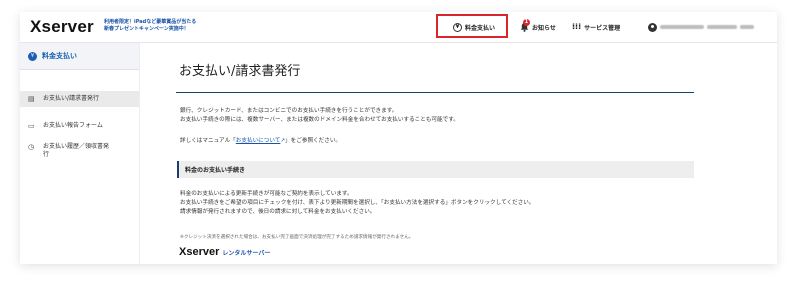 The height and width of the screenshot is (286, 799). Describe the element at coordinates (79, 56) in the screenshot. I see `sidebar-heading: ¥ 料金支払い` at that location.